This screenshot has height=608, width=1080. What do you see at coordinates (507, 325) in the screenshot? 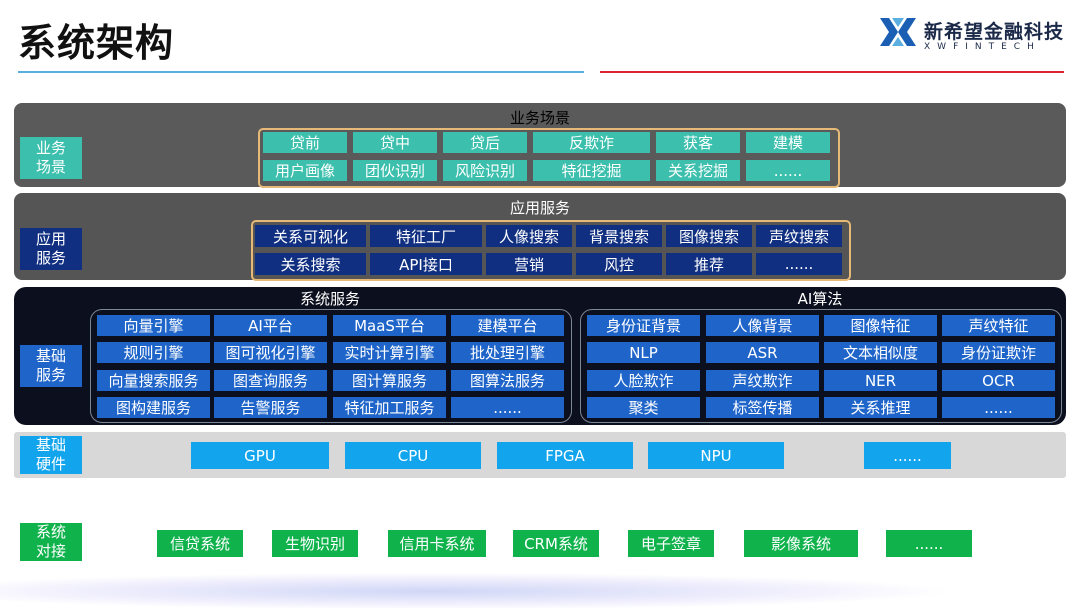
I see `system-service-cell: 建模平台` at bounding box center [507, 325].